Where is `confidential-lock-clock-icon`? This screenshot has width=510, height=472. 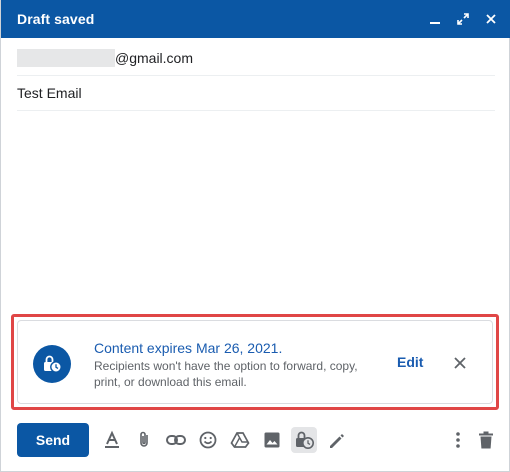 confidential-lock-clock-icon is located at coordinates (52, 364).